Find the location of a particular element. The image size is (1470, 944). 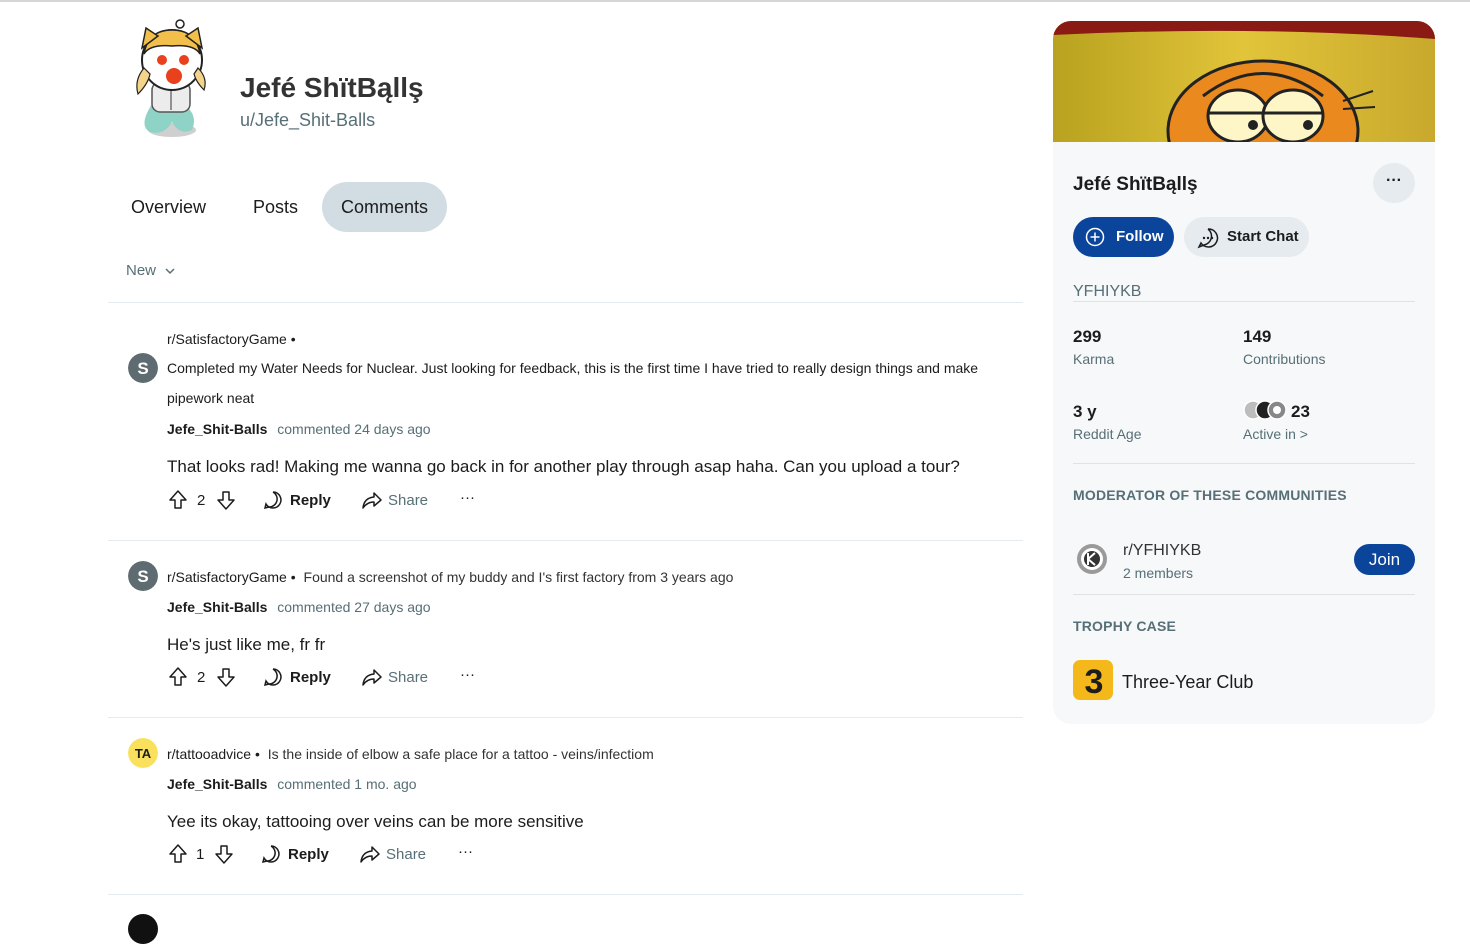

subreddit-icon-letter: TA is located at coordinates (143, 753).